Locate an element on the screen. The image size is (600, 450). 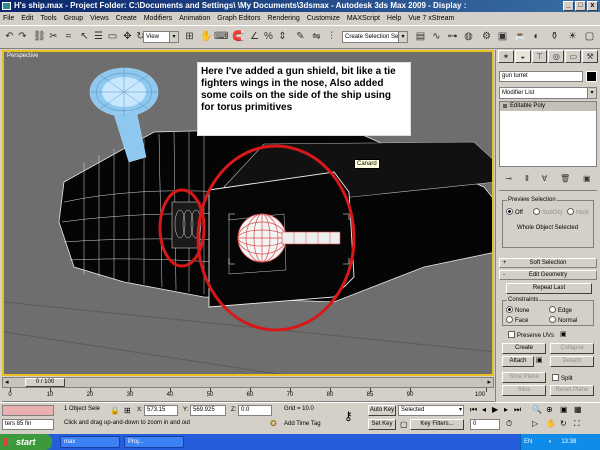
reference-coordinate-combo: View ▾ is located at coordinates (161, 37).